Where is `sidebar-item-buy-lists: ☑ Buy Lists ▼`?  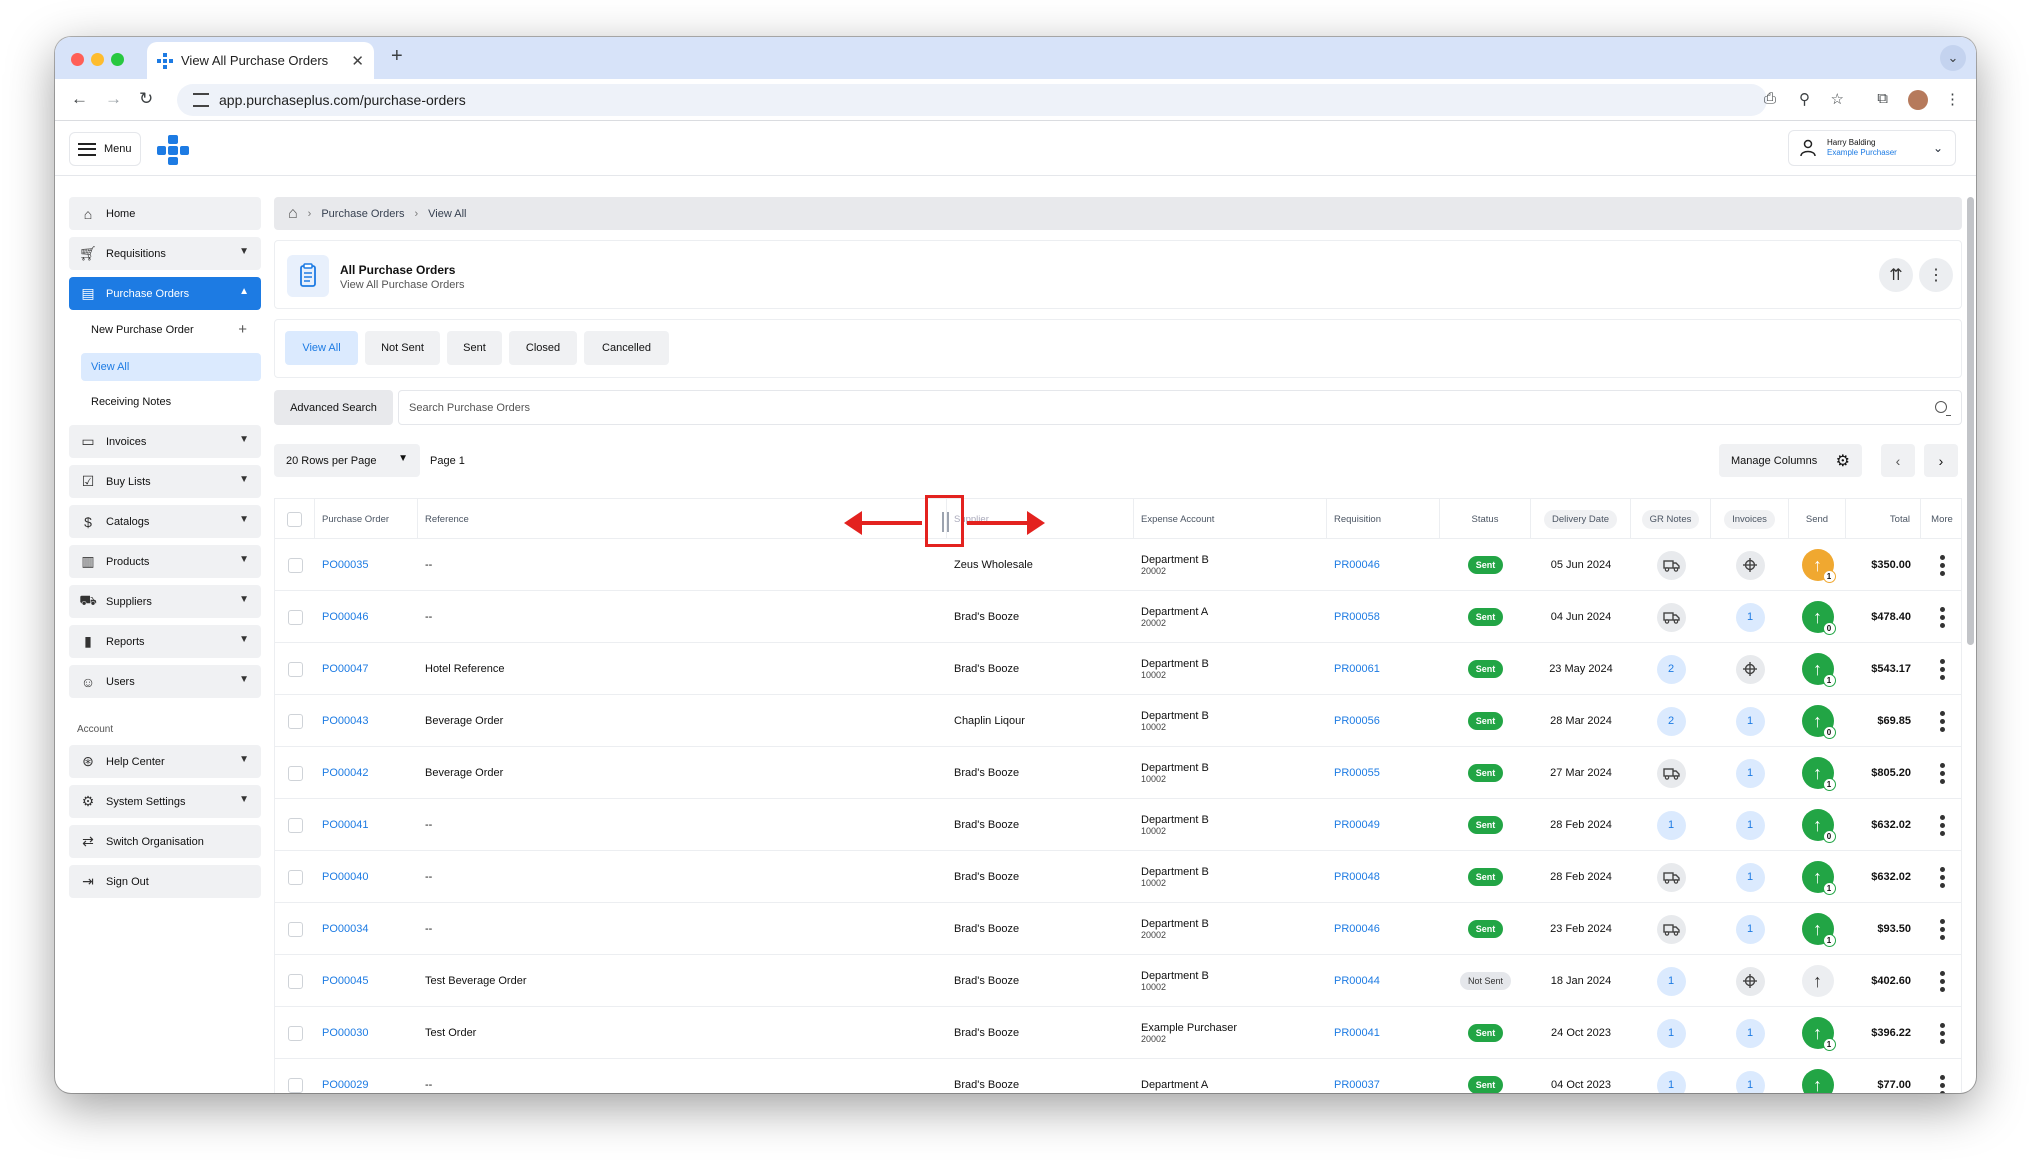 sidebar-item-buy-lists: ☑ Buy Lists ▼ is located at coordinates (165, 481).